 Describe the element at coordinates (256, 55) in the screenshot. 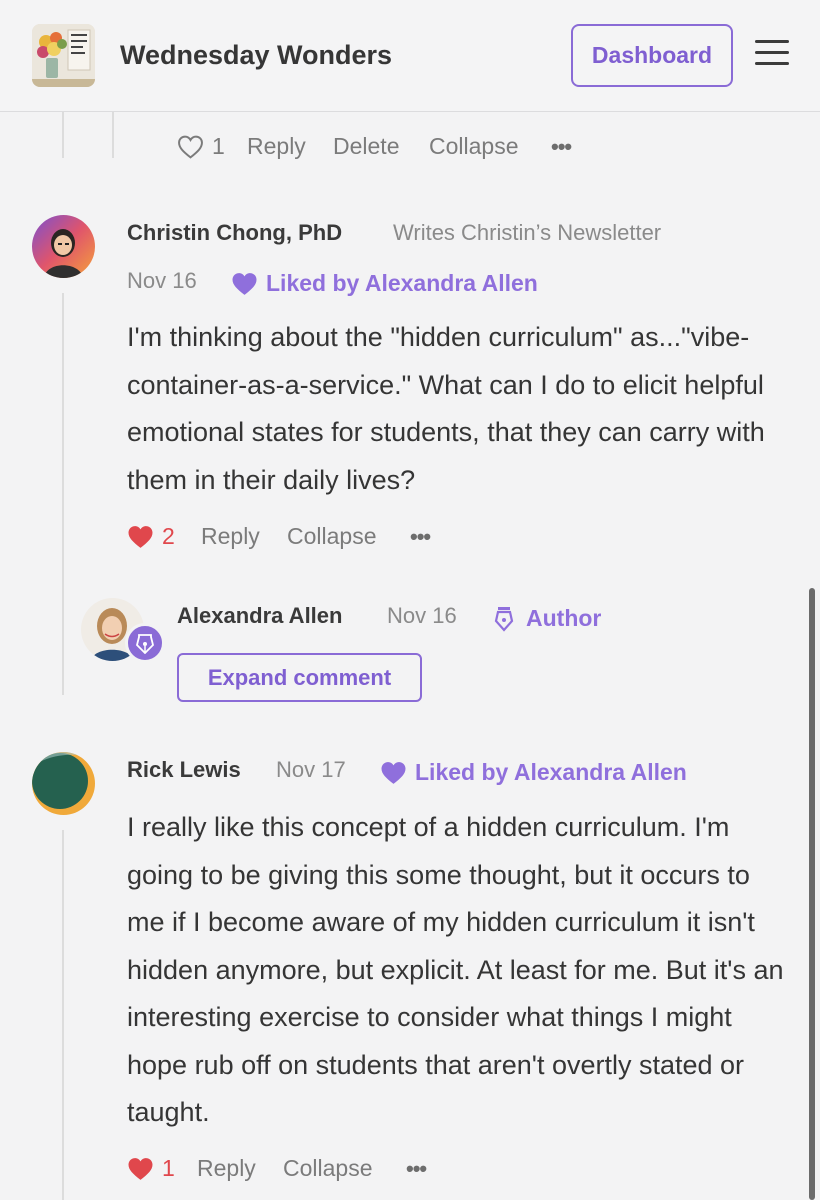

I see `publication-title: Wednesday Wonders` at that location.